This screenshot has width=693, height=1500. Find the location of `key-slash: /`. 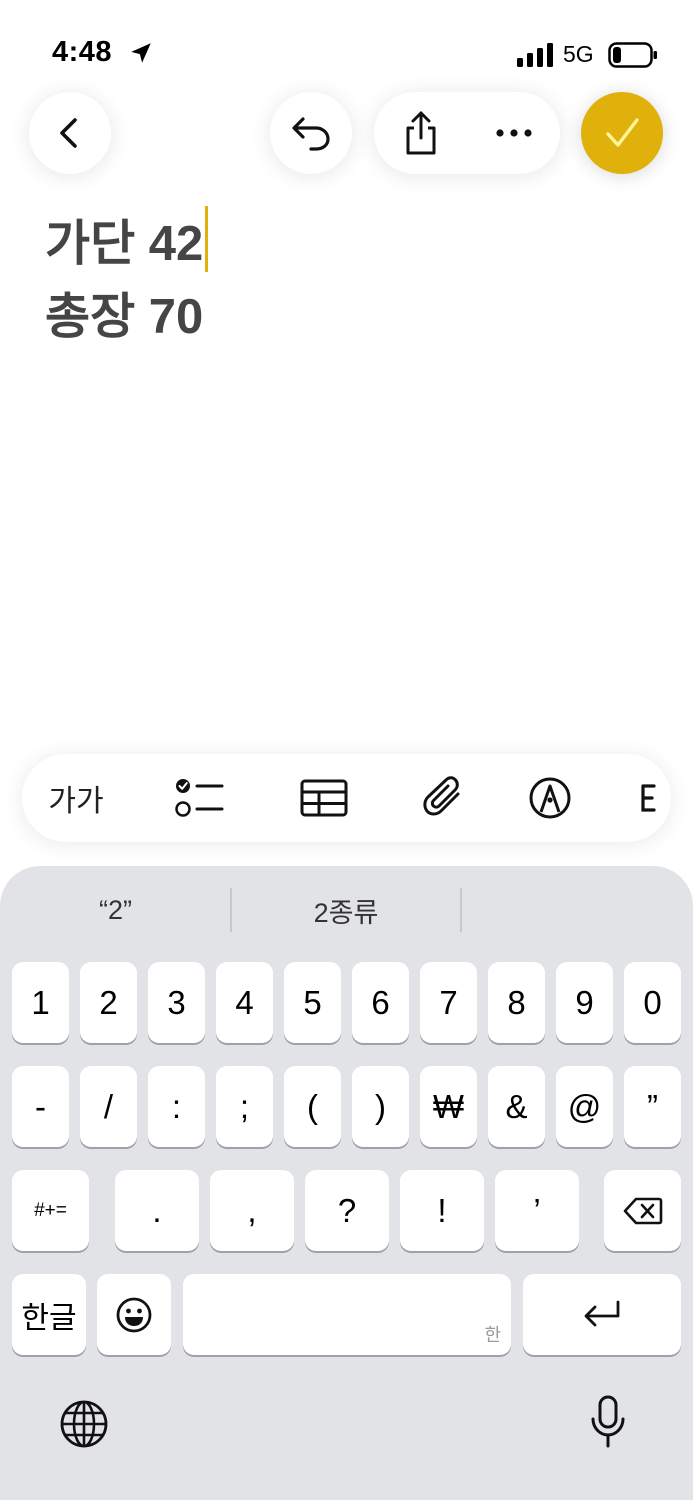

key-slash: / is located at coordinates (108, 1106).